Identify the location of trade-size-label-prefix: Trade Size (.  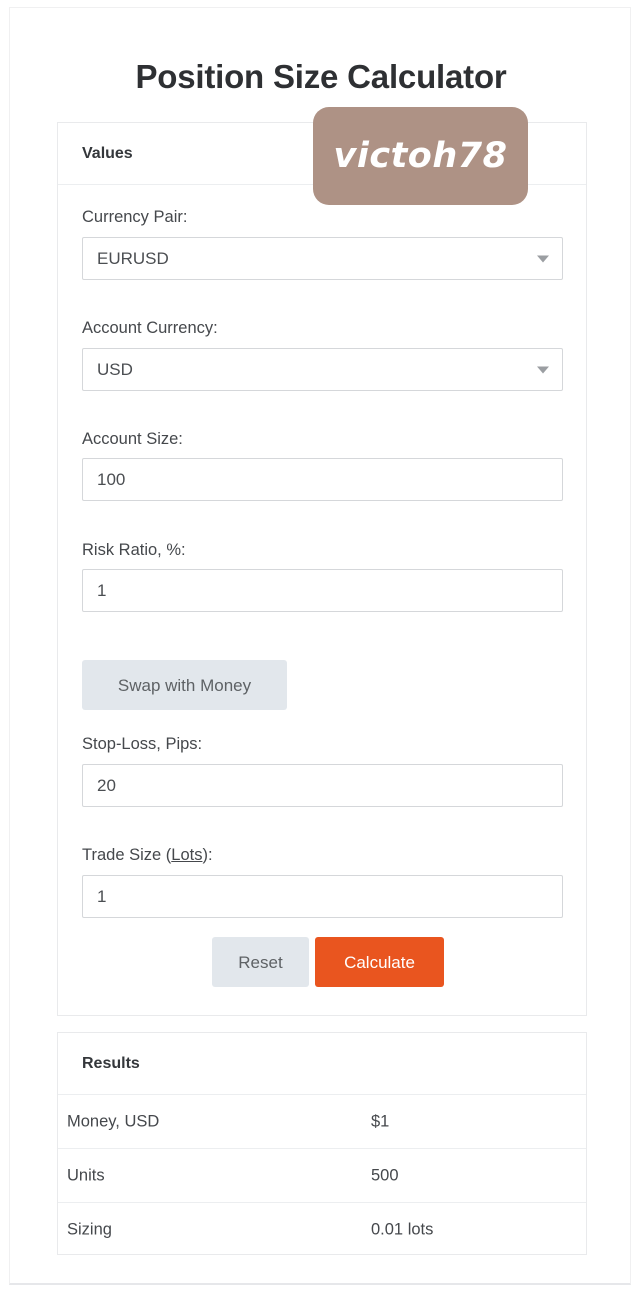
(127, 855).